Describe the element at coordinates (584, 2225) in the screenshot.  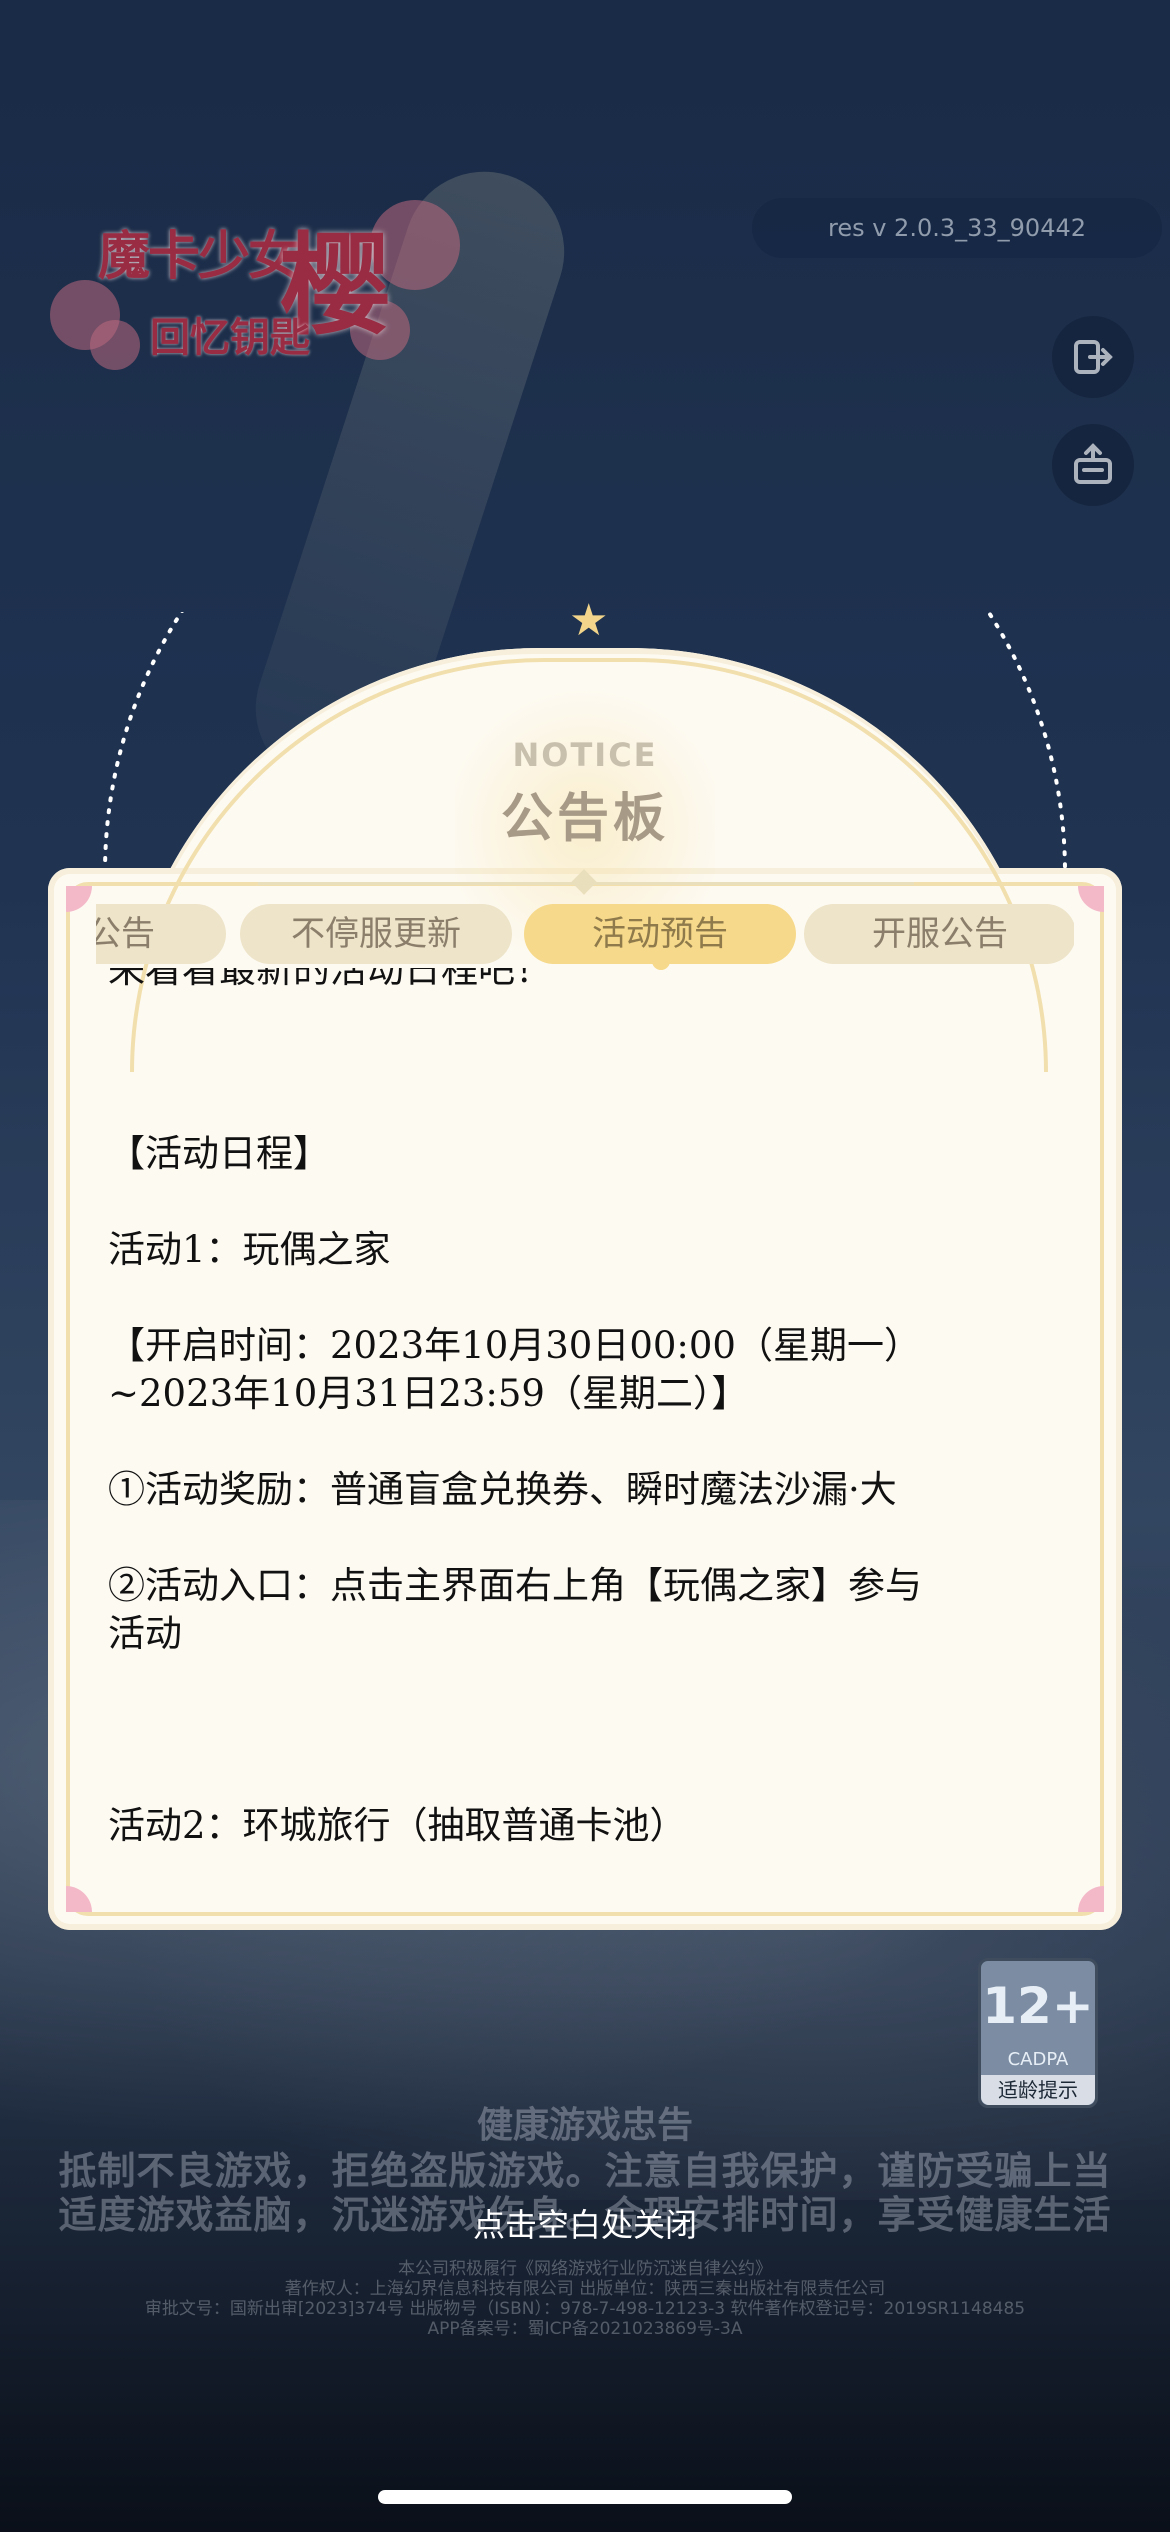
I see `tap-to-close-hint: 点击空白处关闭` at that location.